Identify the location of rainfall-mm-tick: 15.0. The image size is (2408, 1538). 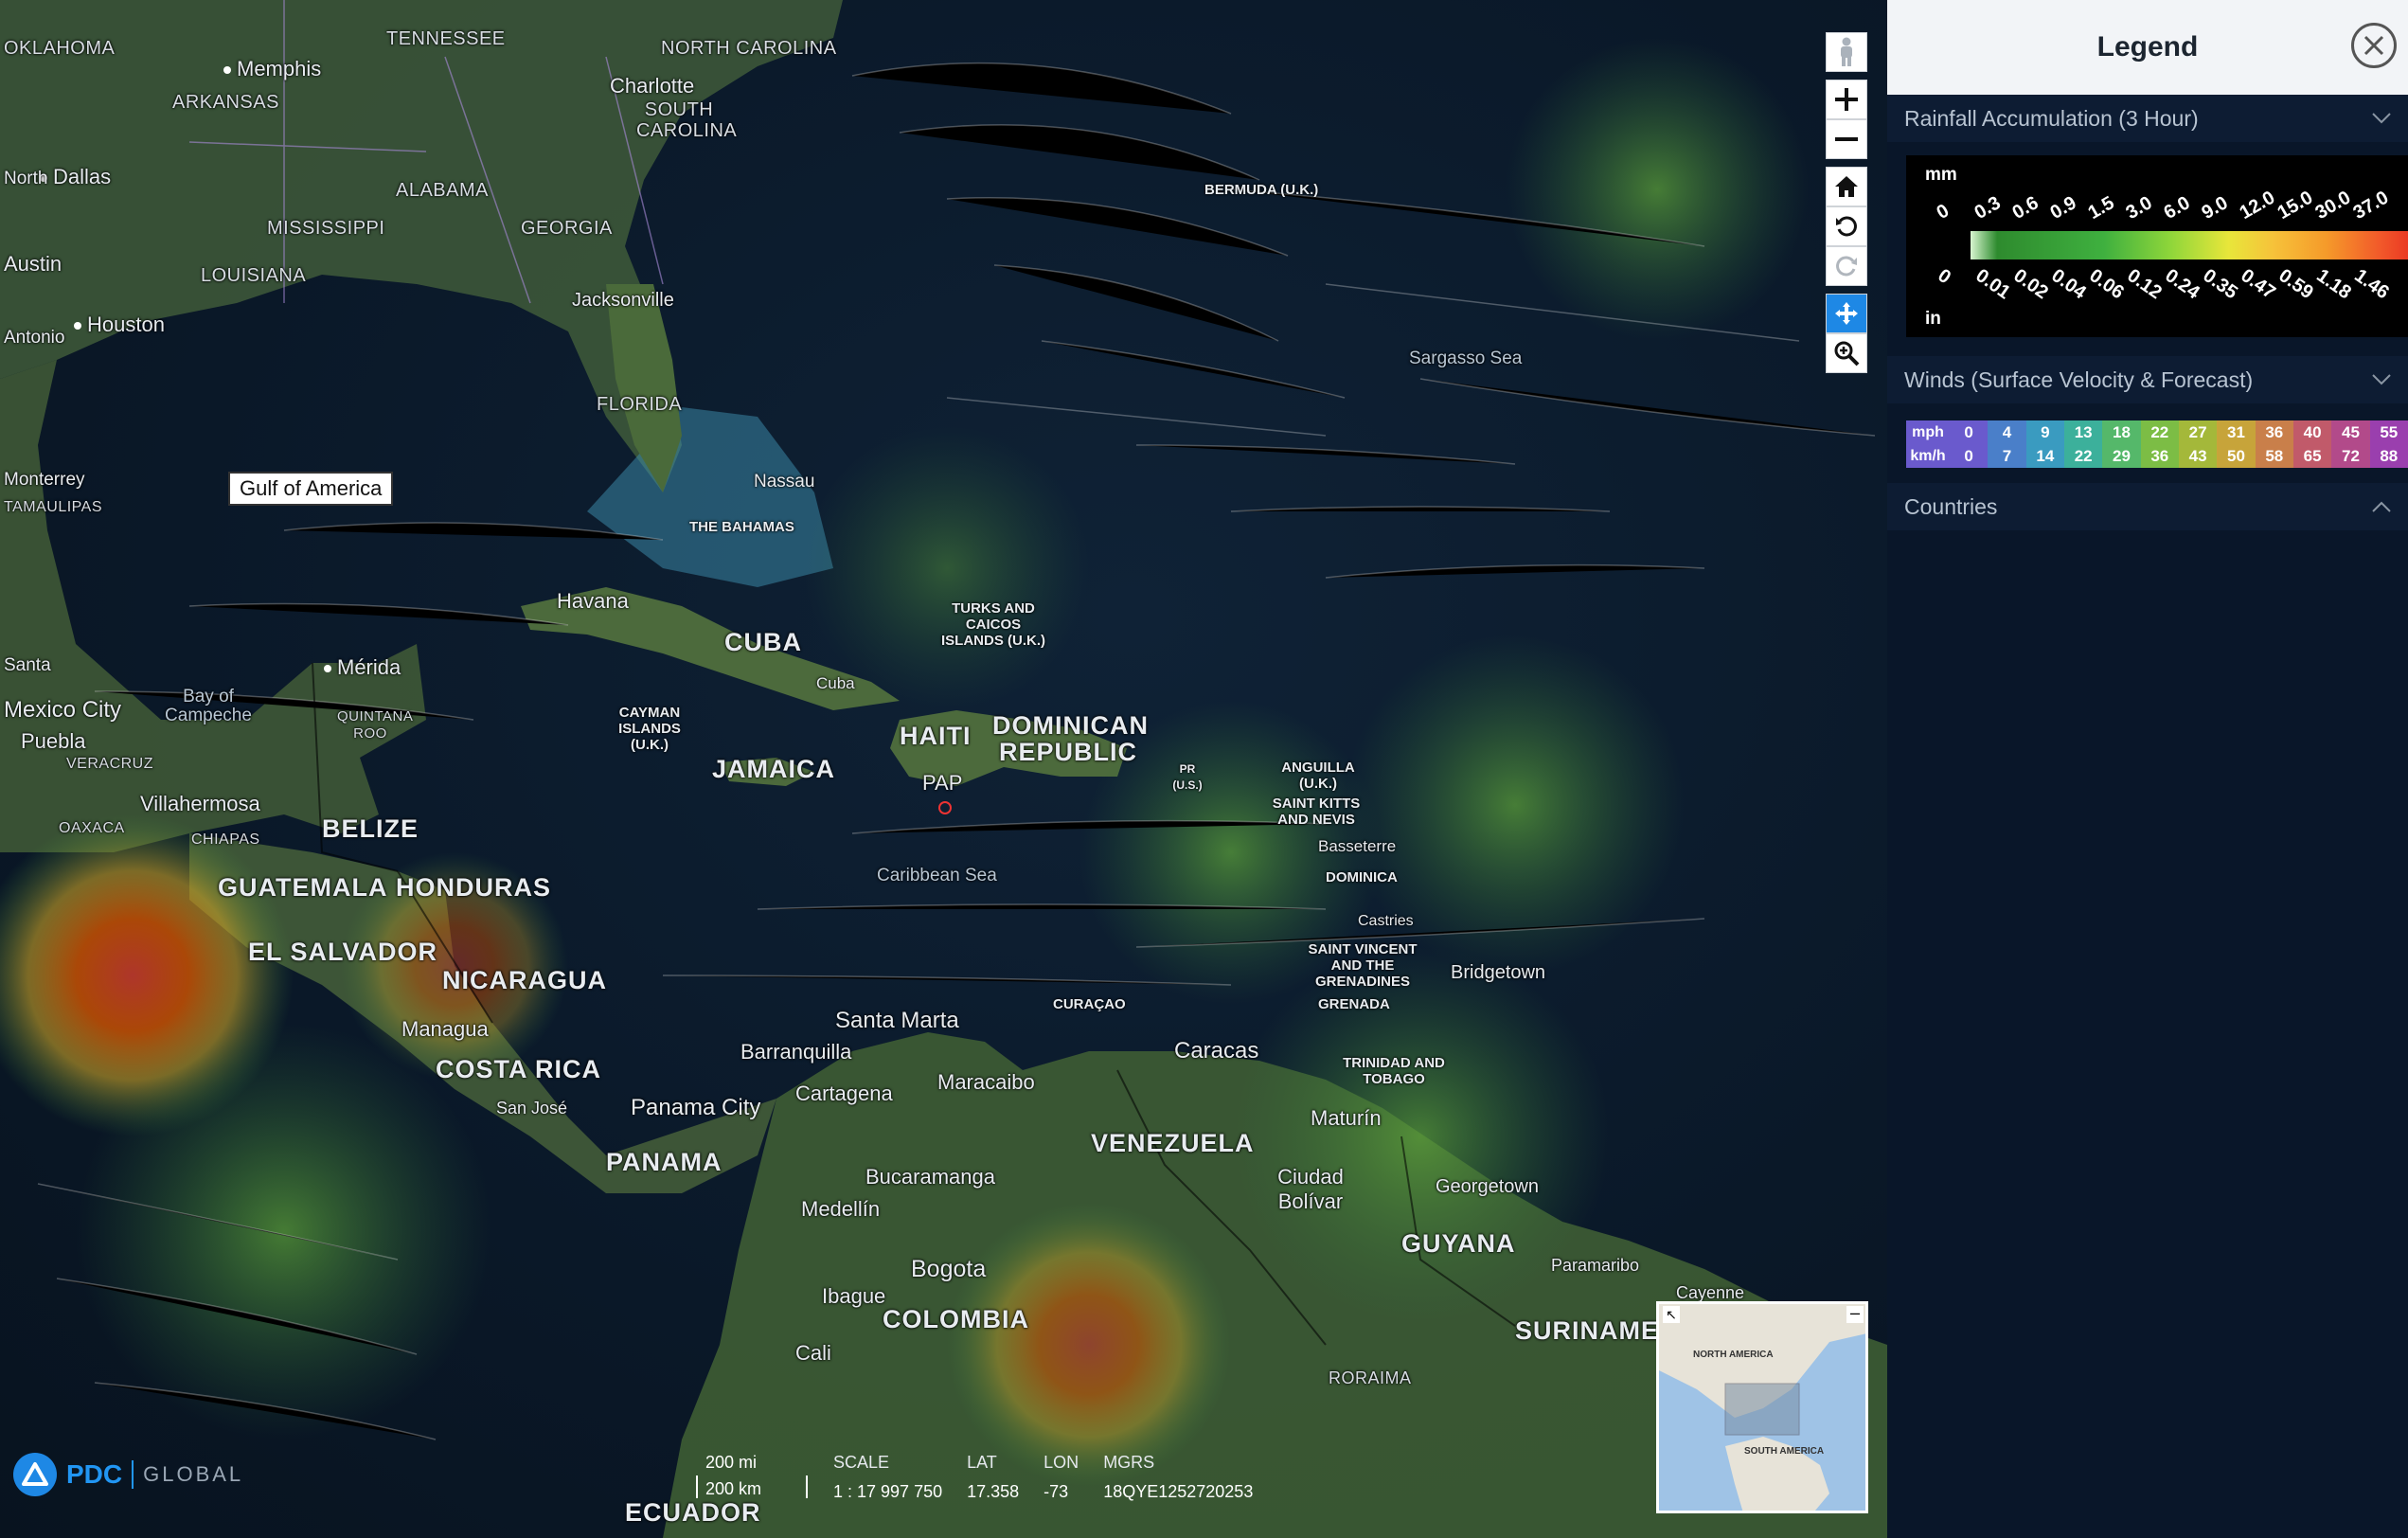
(2295, 206).